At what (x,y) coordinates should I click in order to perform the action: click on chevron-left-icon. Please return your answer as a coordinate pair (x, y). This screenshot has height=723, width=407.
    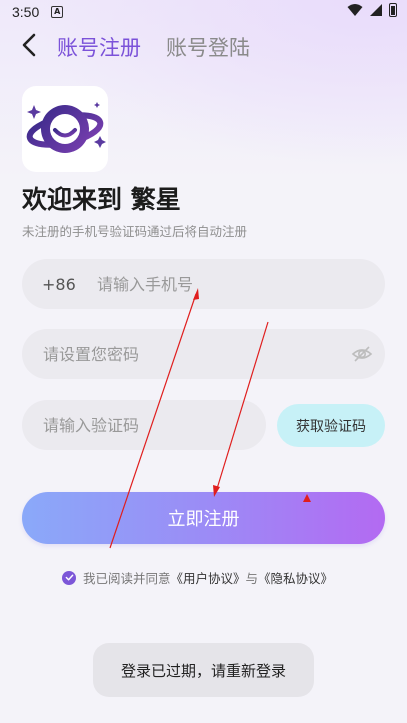
    Looking at the image, I should click on (29, 45).